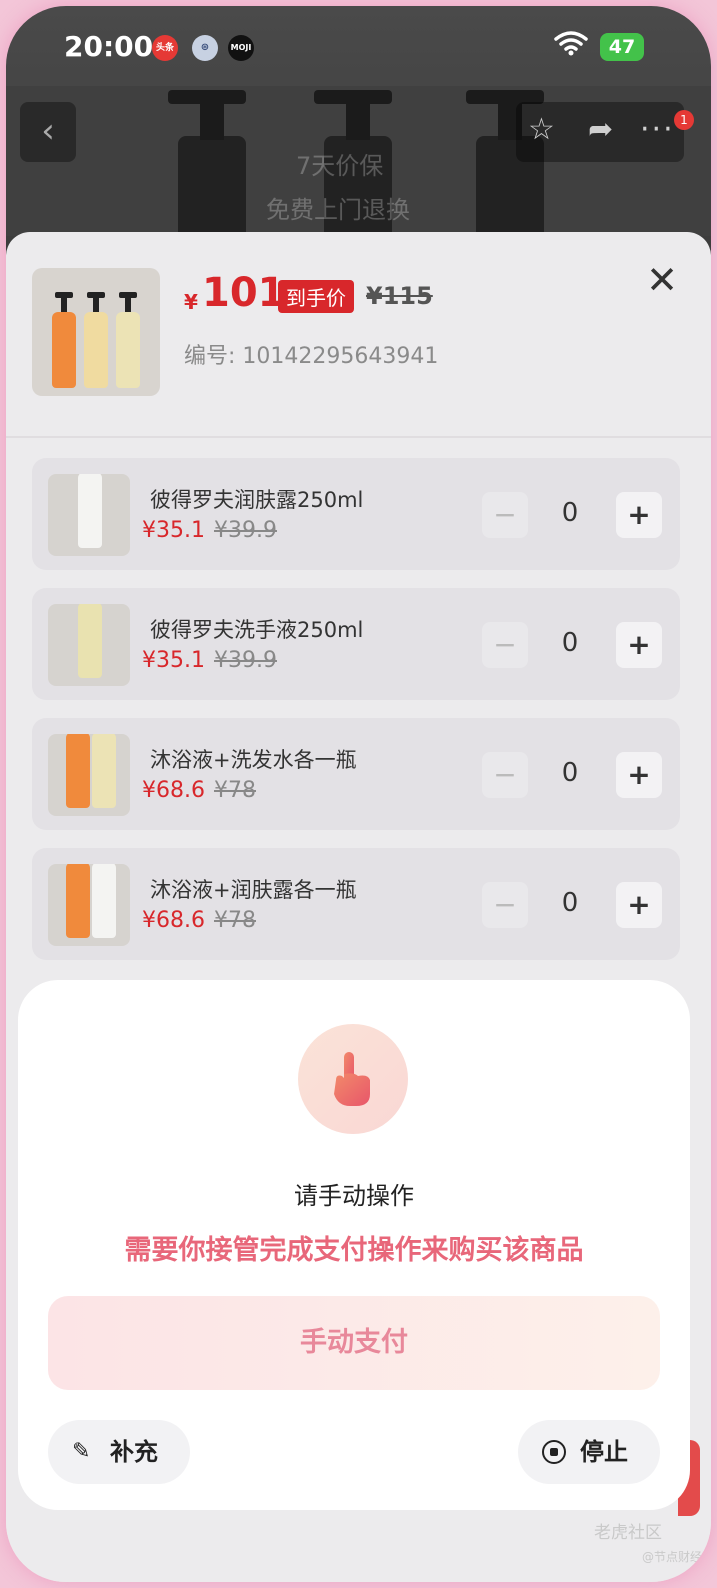 This screenshot has width=717, height=1588. I want to click on banner-ghost-text: 7天价保, so click(340, 166).